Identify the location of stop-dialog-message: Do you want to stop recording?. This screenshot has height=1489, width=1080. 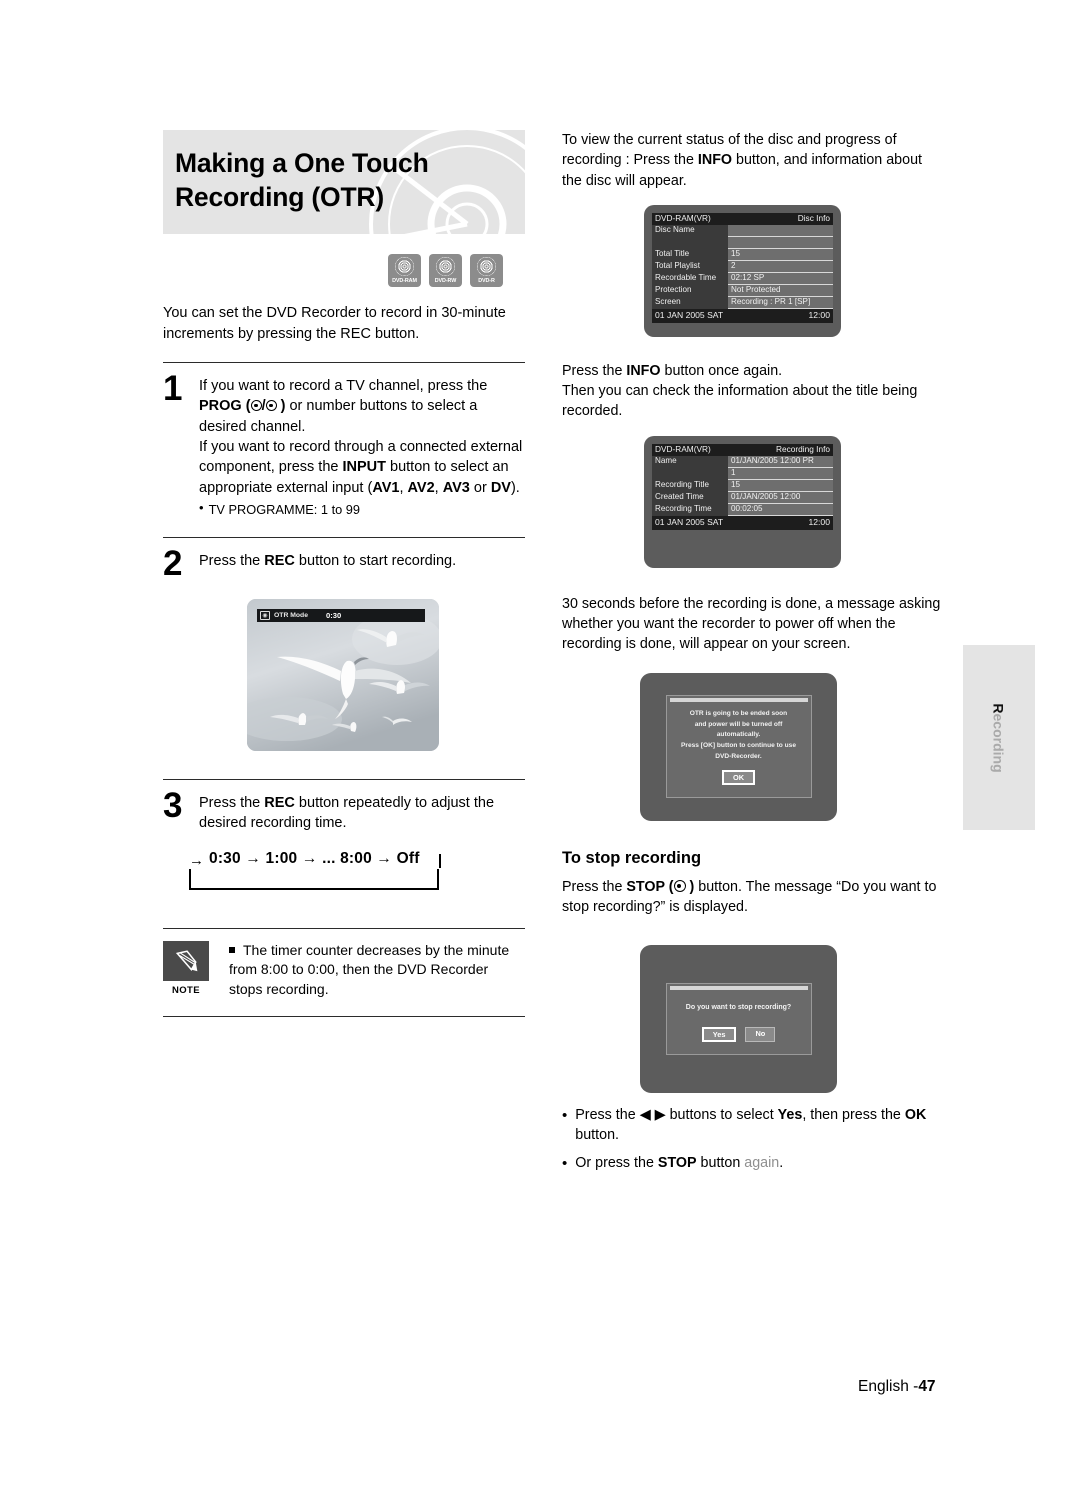
(738, 1007).